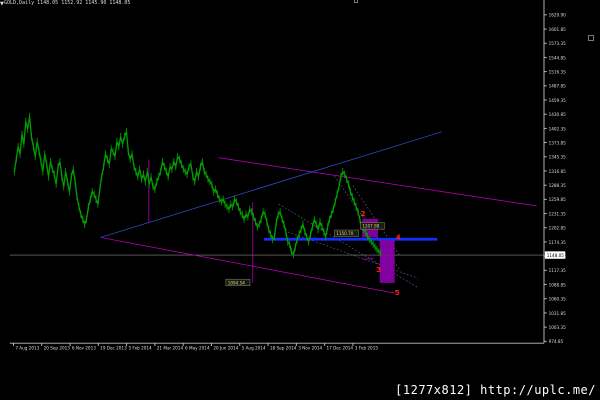 The image size is (600, 400). Describe the element at coordinates (558, 43) in the screenshot. I see `y-tick-label: 1573.35` at that location.